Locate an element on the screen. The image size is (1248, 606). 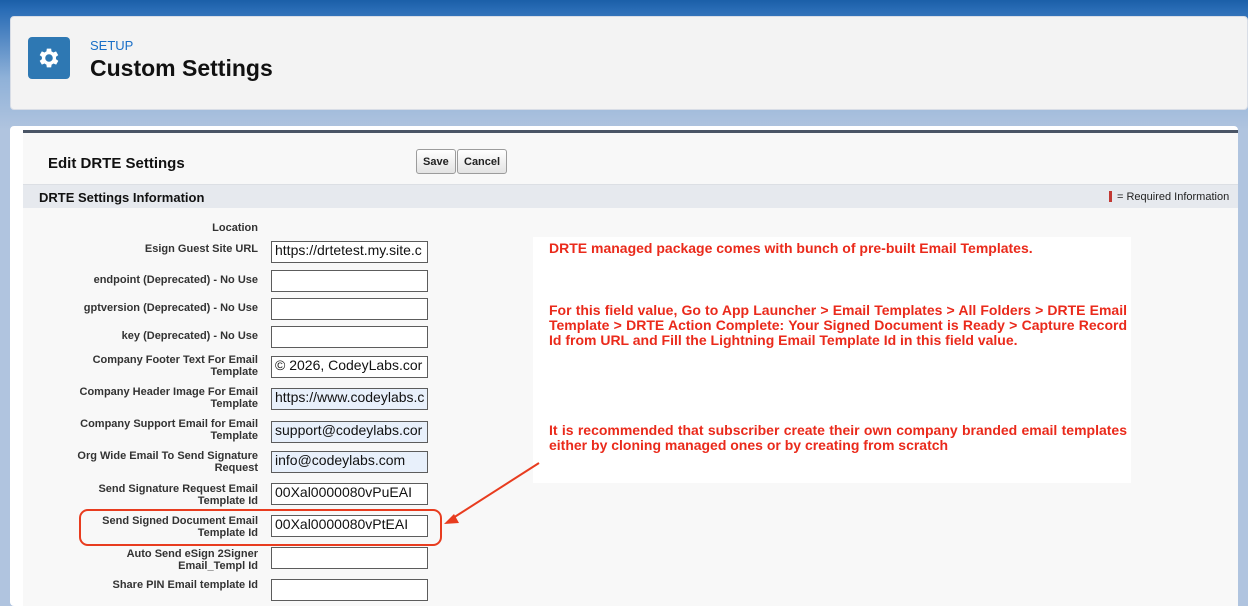
gear-icon is located at coordinates (49, 58).